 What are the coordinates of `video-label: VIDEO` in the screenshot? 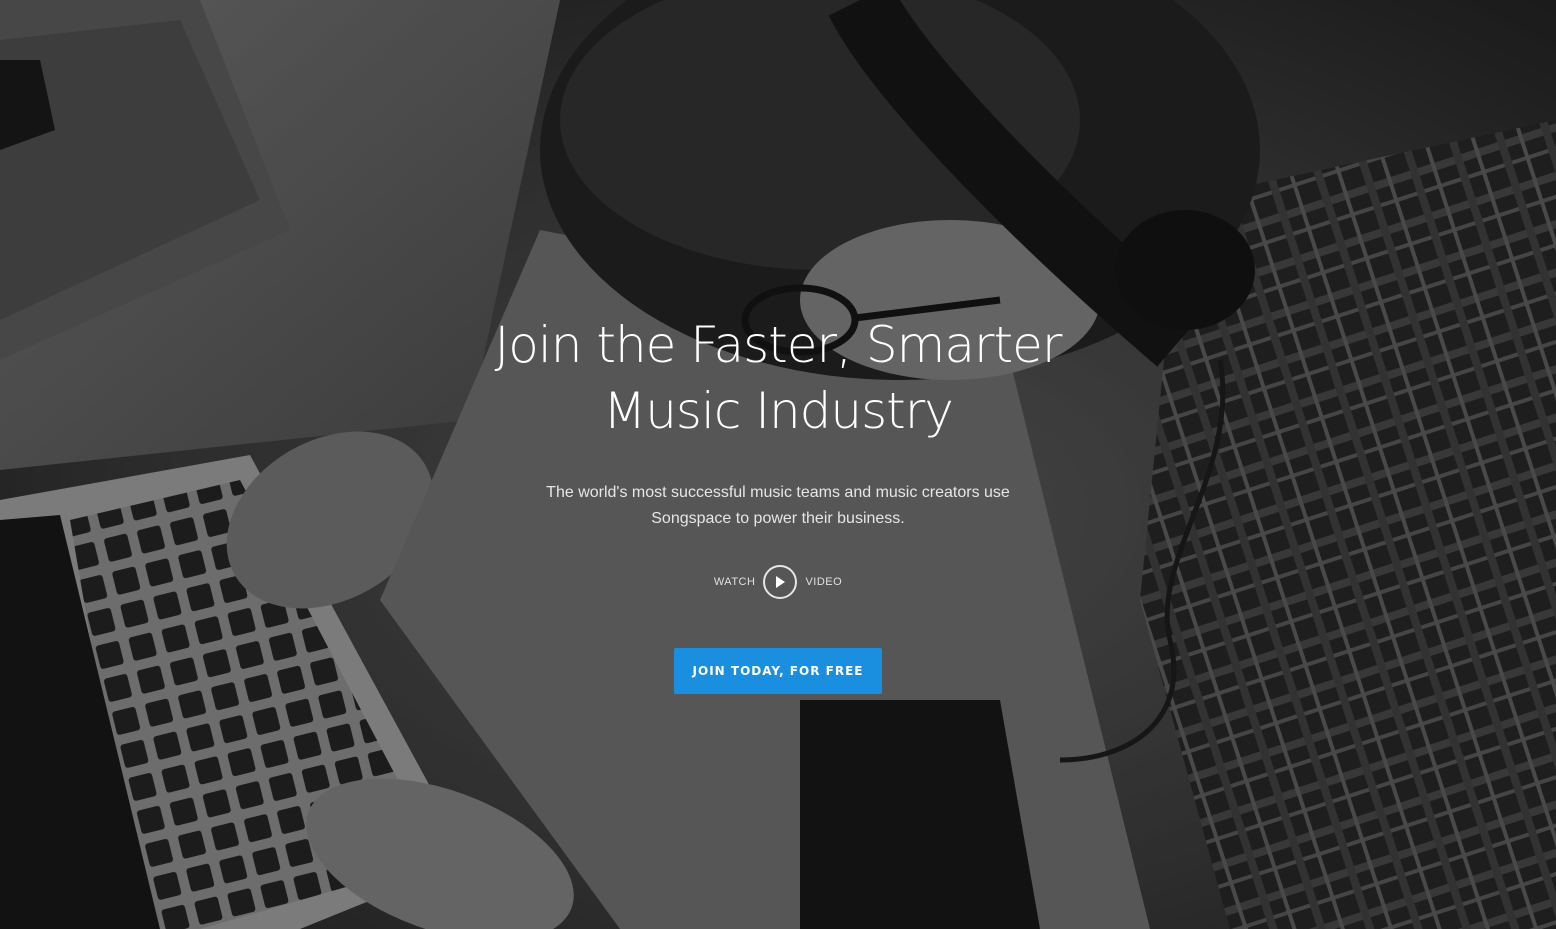 It's located at (824, 582).